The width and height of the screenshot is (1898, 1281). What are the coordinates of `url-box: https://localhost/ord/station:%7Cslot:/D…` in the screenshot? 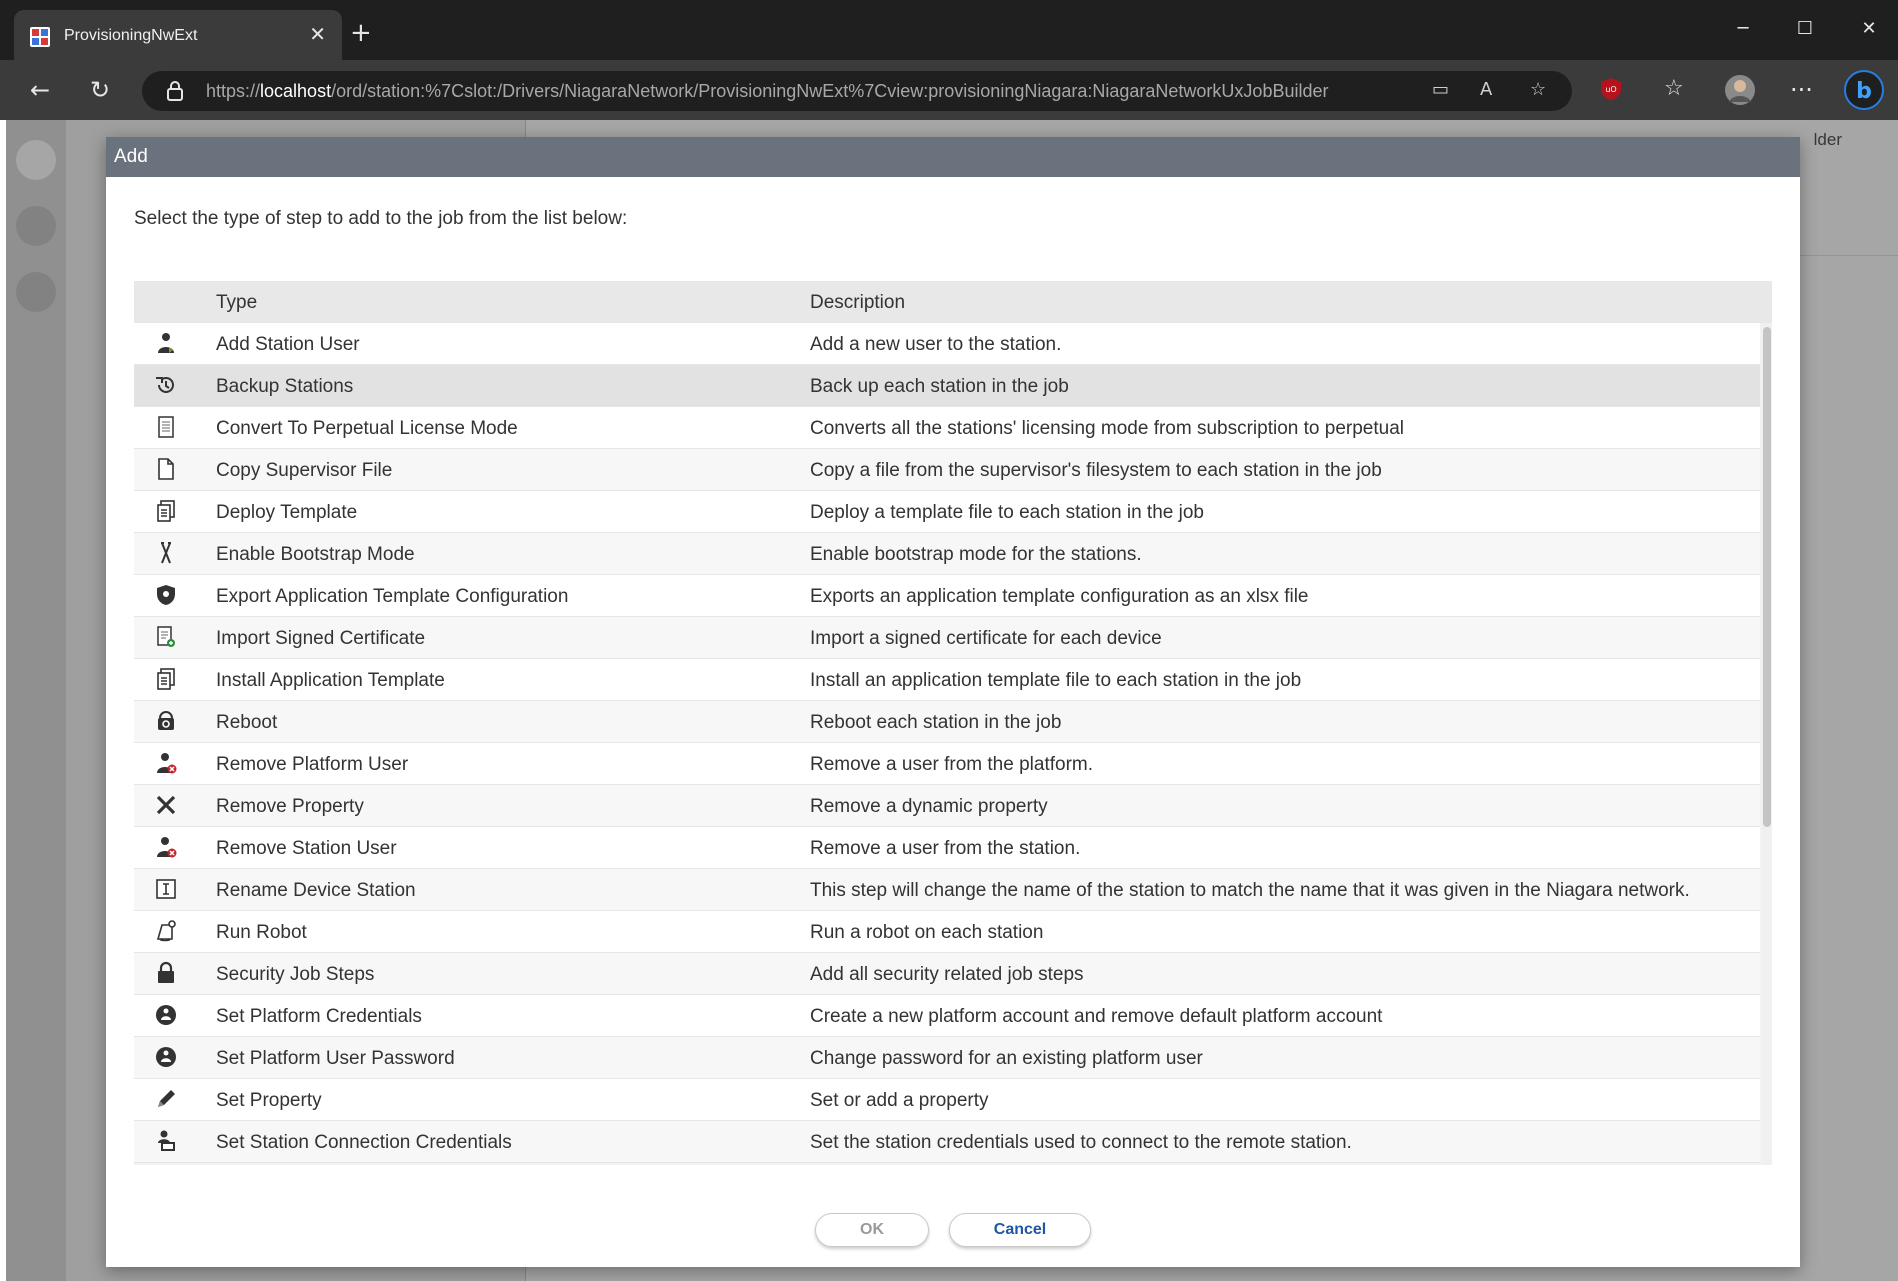 It's located at (857, 91).